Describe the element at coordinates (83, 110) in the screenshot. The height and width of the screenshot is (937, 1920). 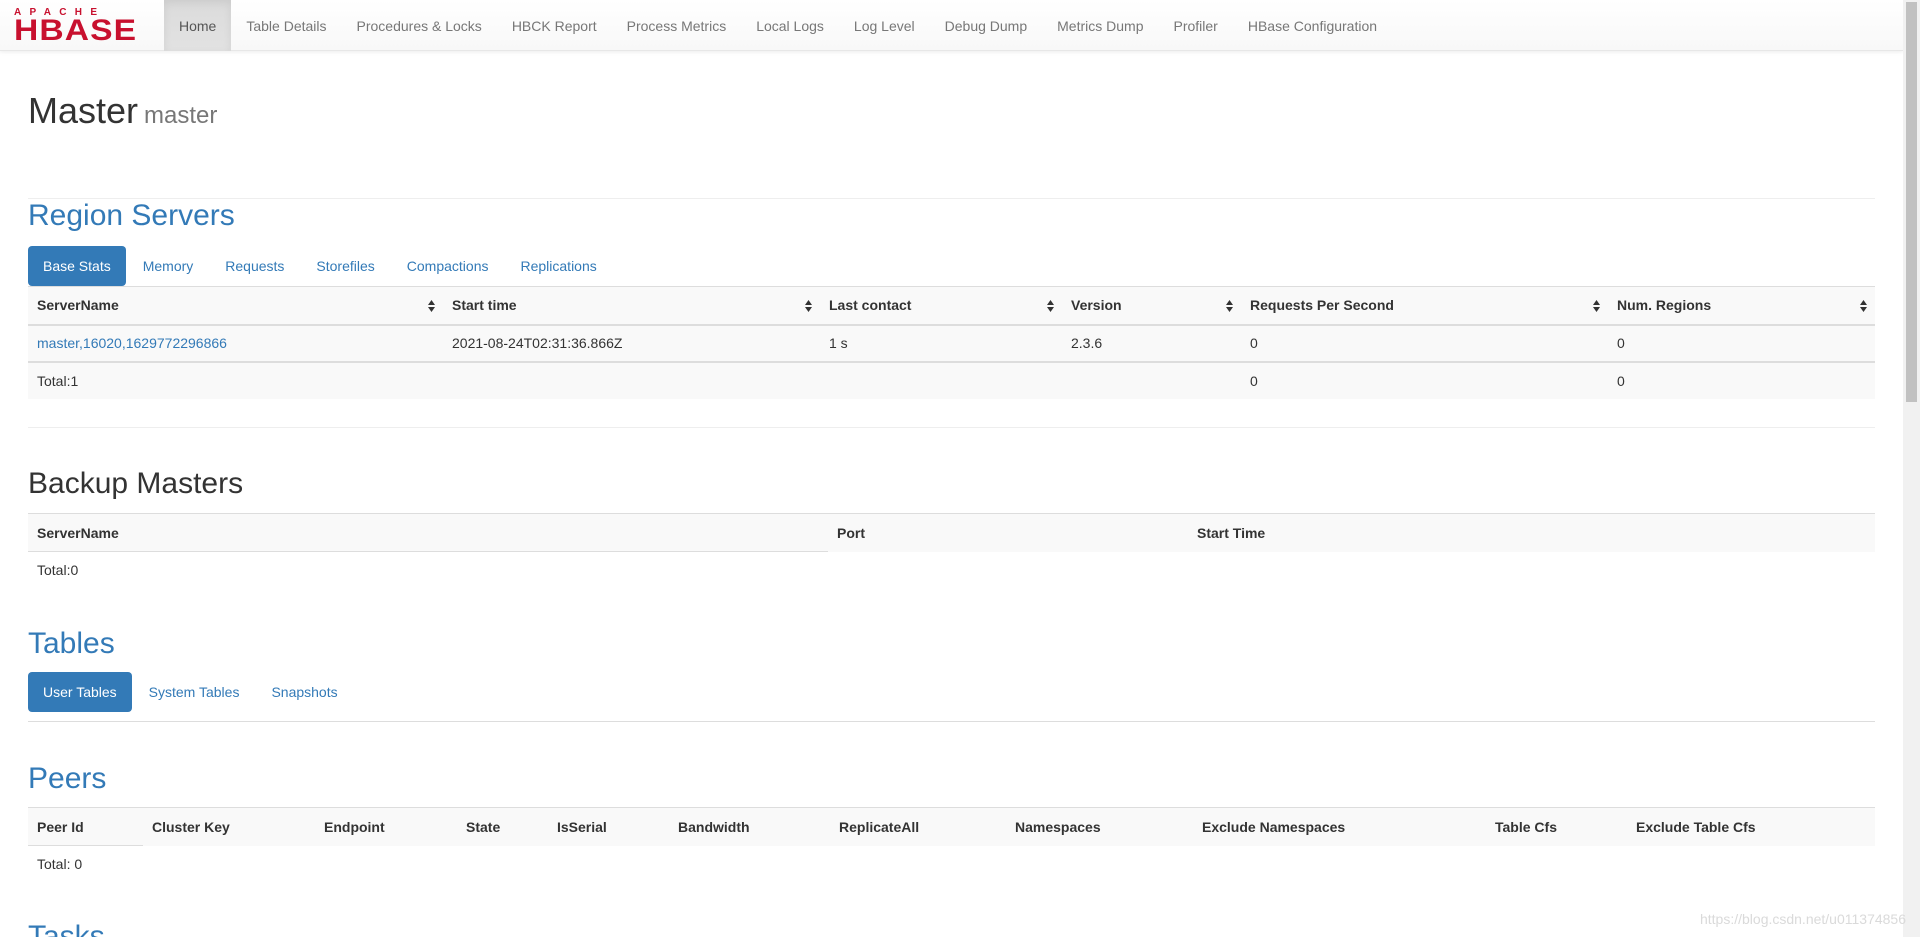
I see `page-title-text: Master` at that location.